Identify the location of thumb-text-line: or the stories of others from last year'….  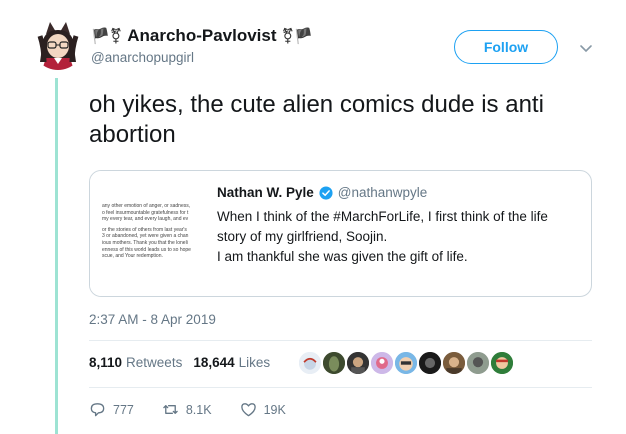
(144, 229).